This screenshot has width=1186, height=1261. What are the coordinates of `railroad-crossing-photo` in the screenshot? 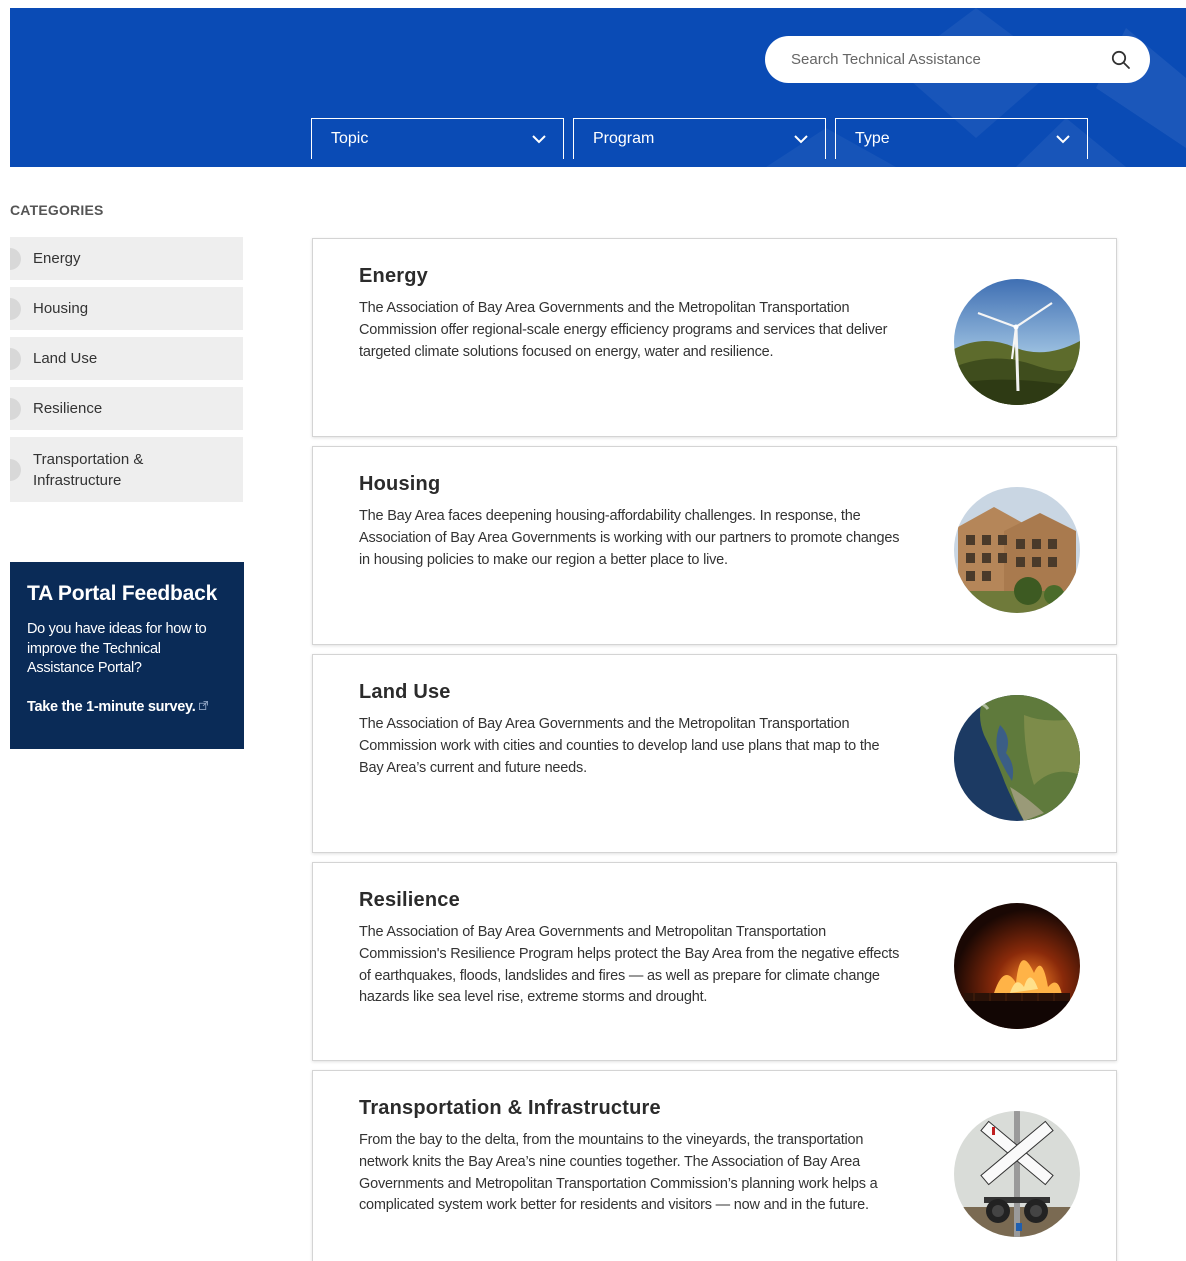 It's located at (1017, 1174).